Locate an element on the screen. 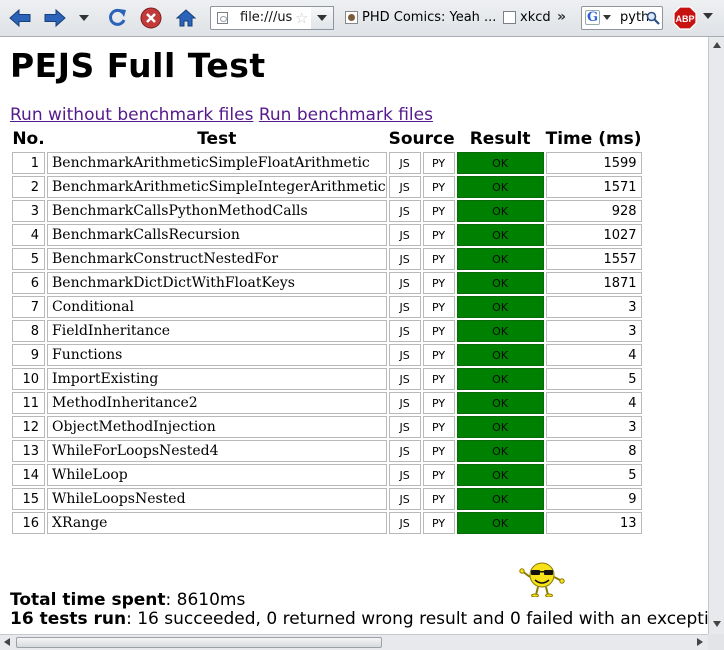 This screenshot has width=724, height=650. time-ms: 928 is located at coordinates (593, 211).